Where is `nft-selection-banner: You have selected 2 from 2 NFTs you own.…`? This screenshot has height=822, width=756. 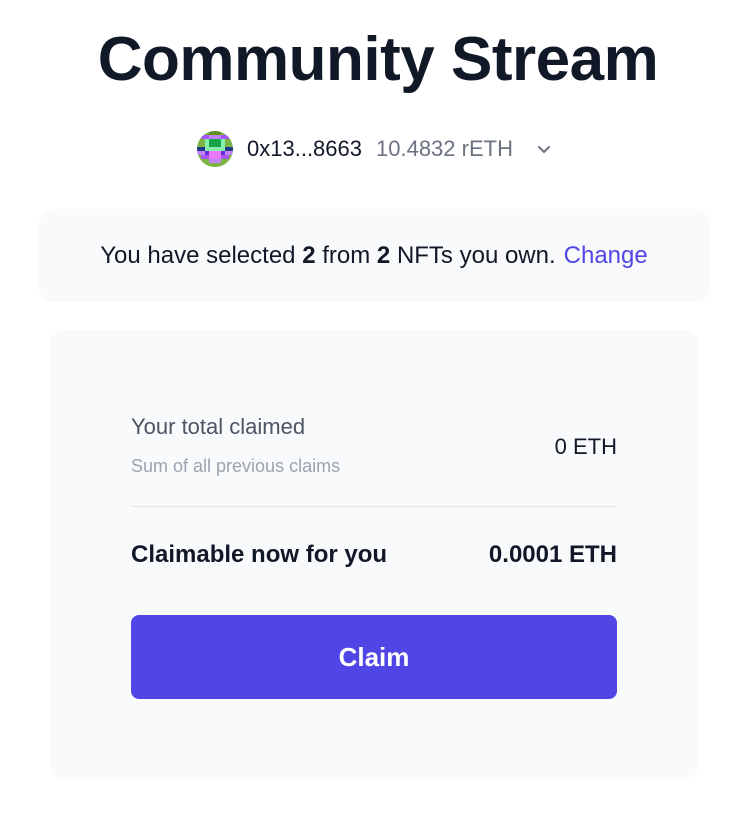
nft-selection-banner: You have selected 2 from 2 NFTs you own.… is located at coordinates (374, 255).